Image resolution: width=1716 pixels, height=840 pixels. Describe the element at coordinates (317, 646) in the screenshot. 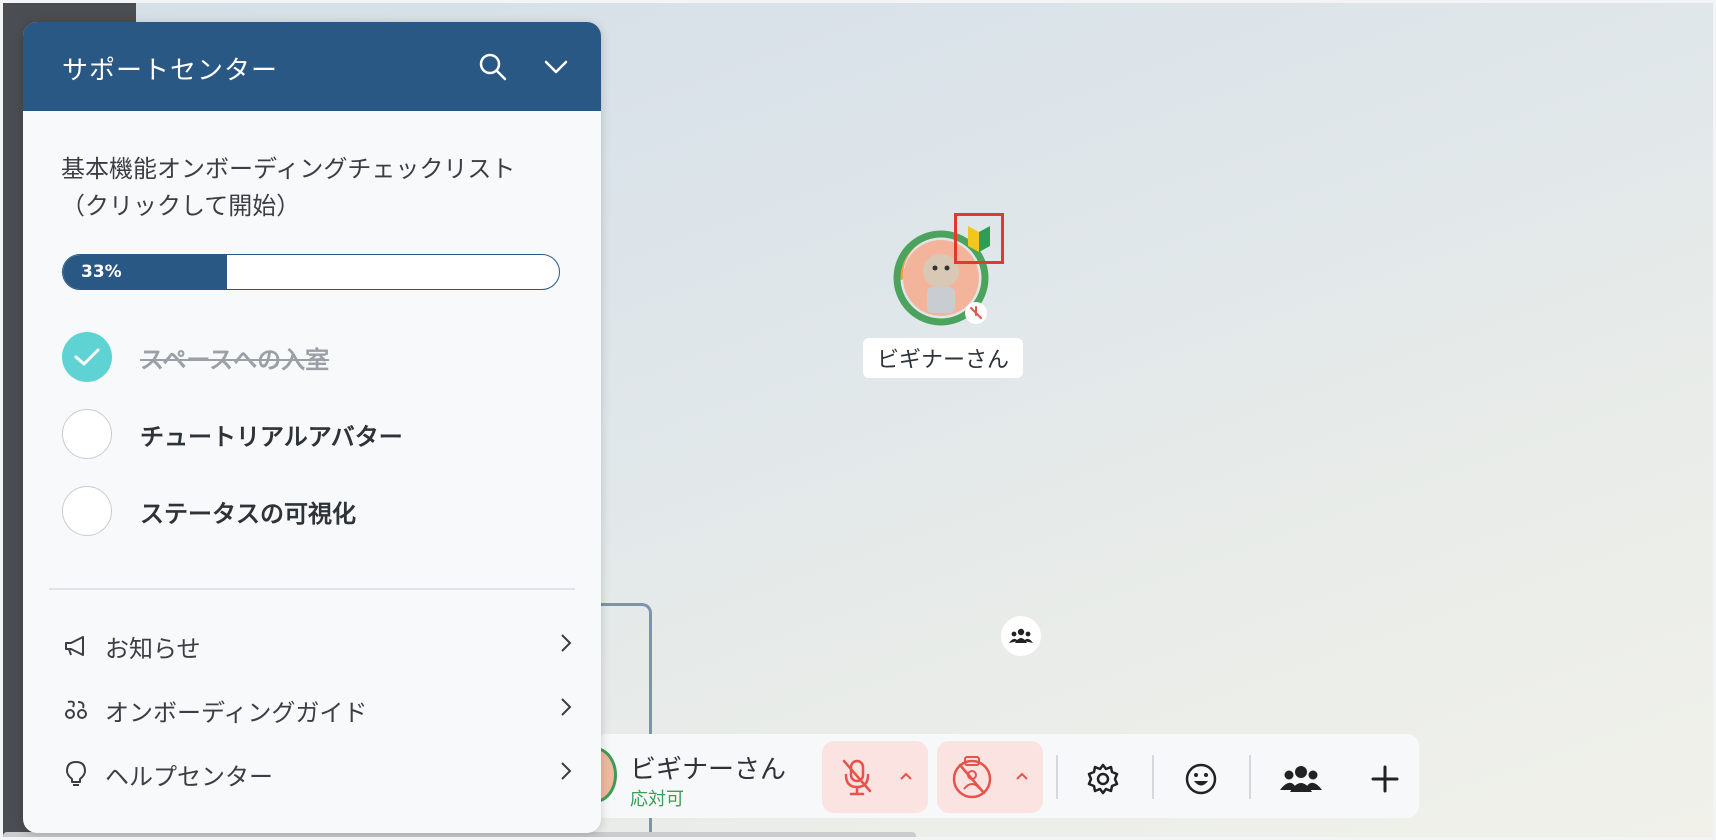

I see `menu-item-announcements: お知らせ` at that location.